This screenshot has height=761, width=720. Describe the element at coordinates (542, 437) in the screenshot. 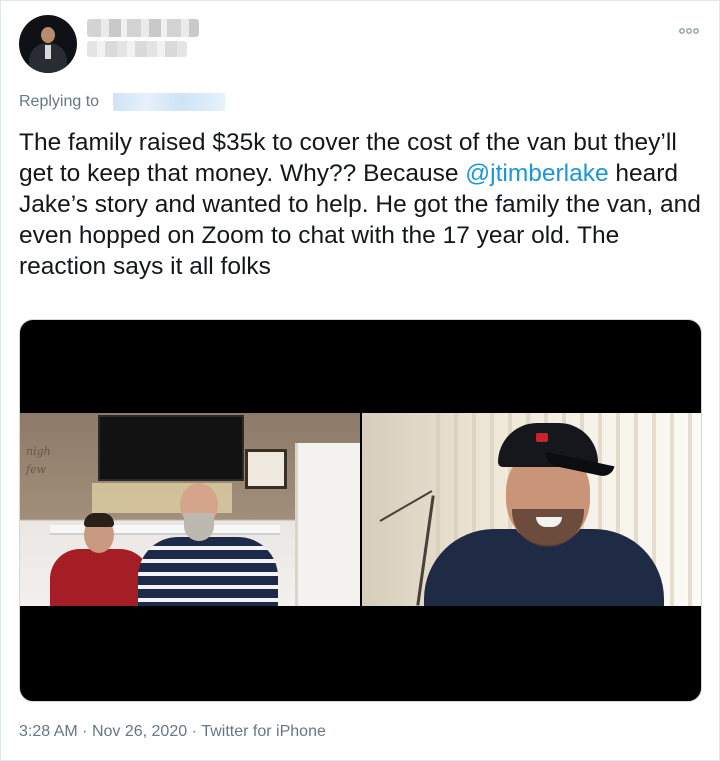

I see `cap-logo-shape` at that location.